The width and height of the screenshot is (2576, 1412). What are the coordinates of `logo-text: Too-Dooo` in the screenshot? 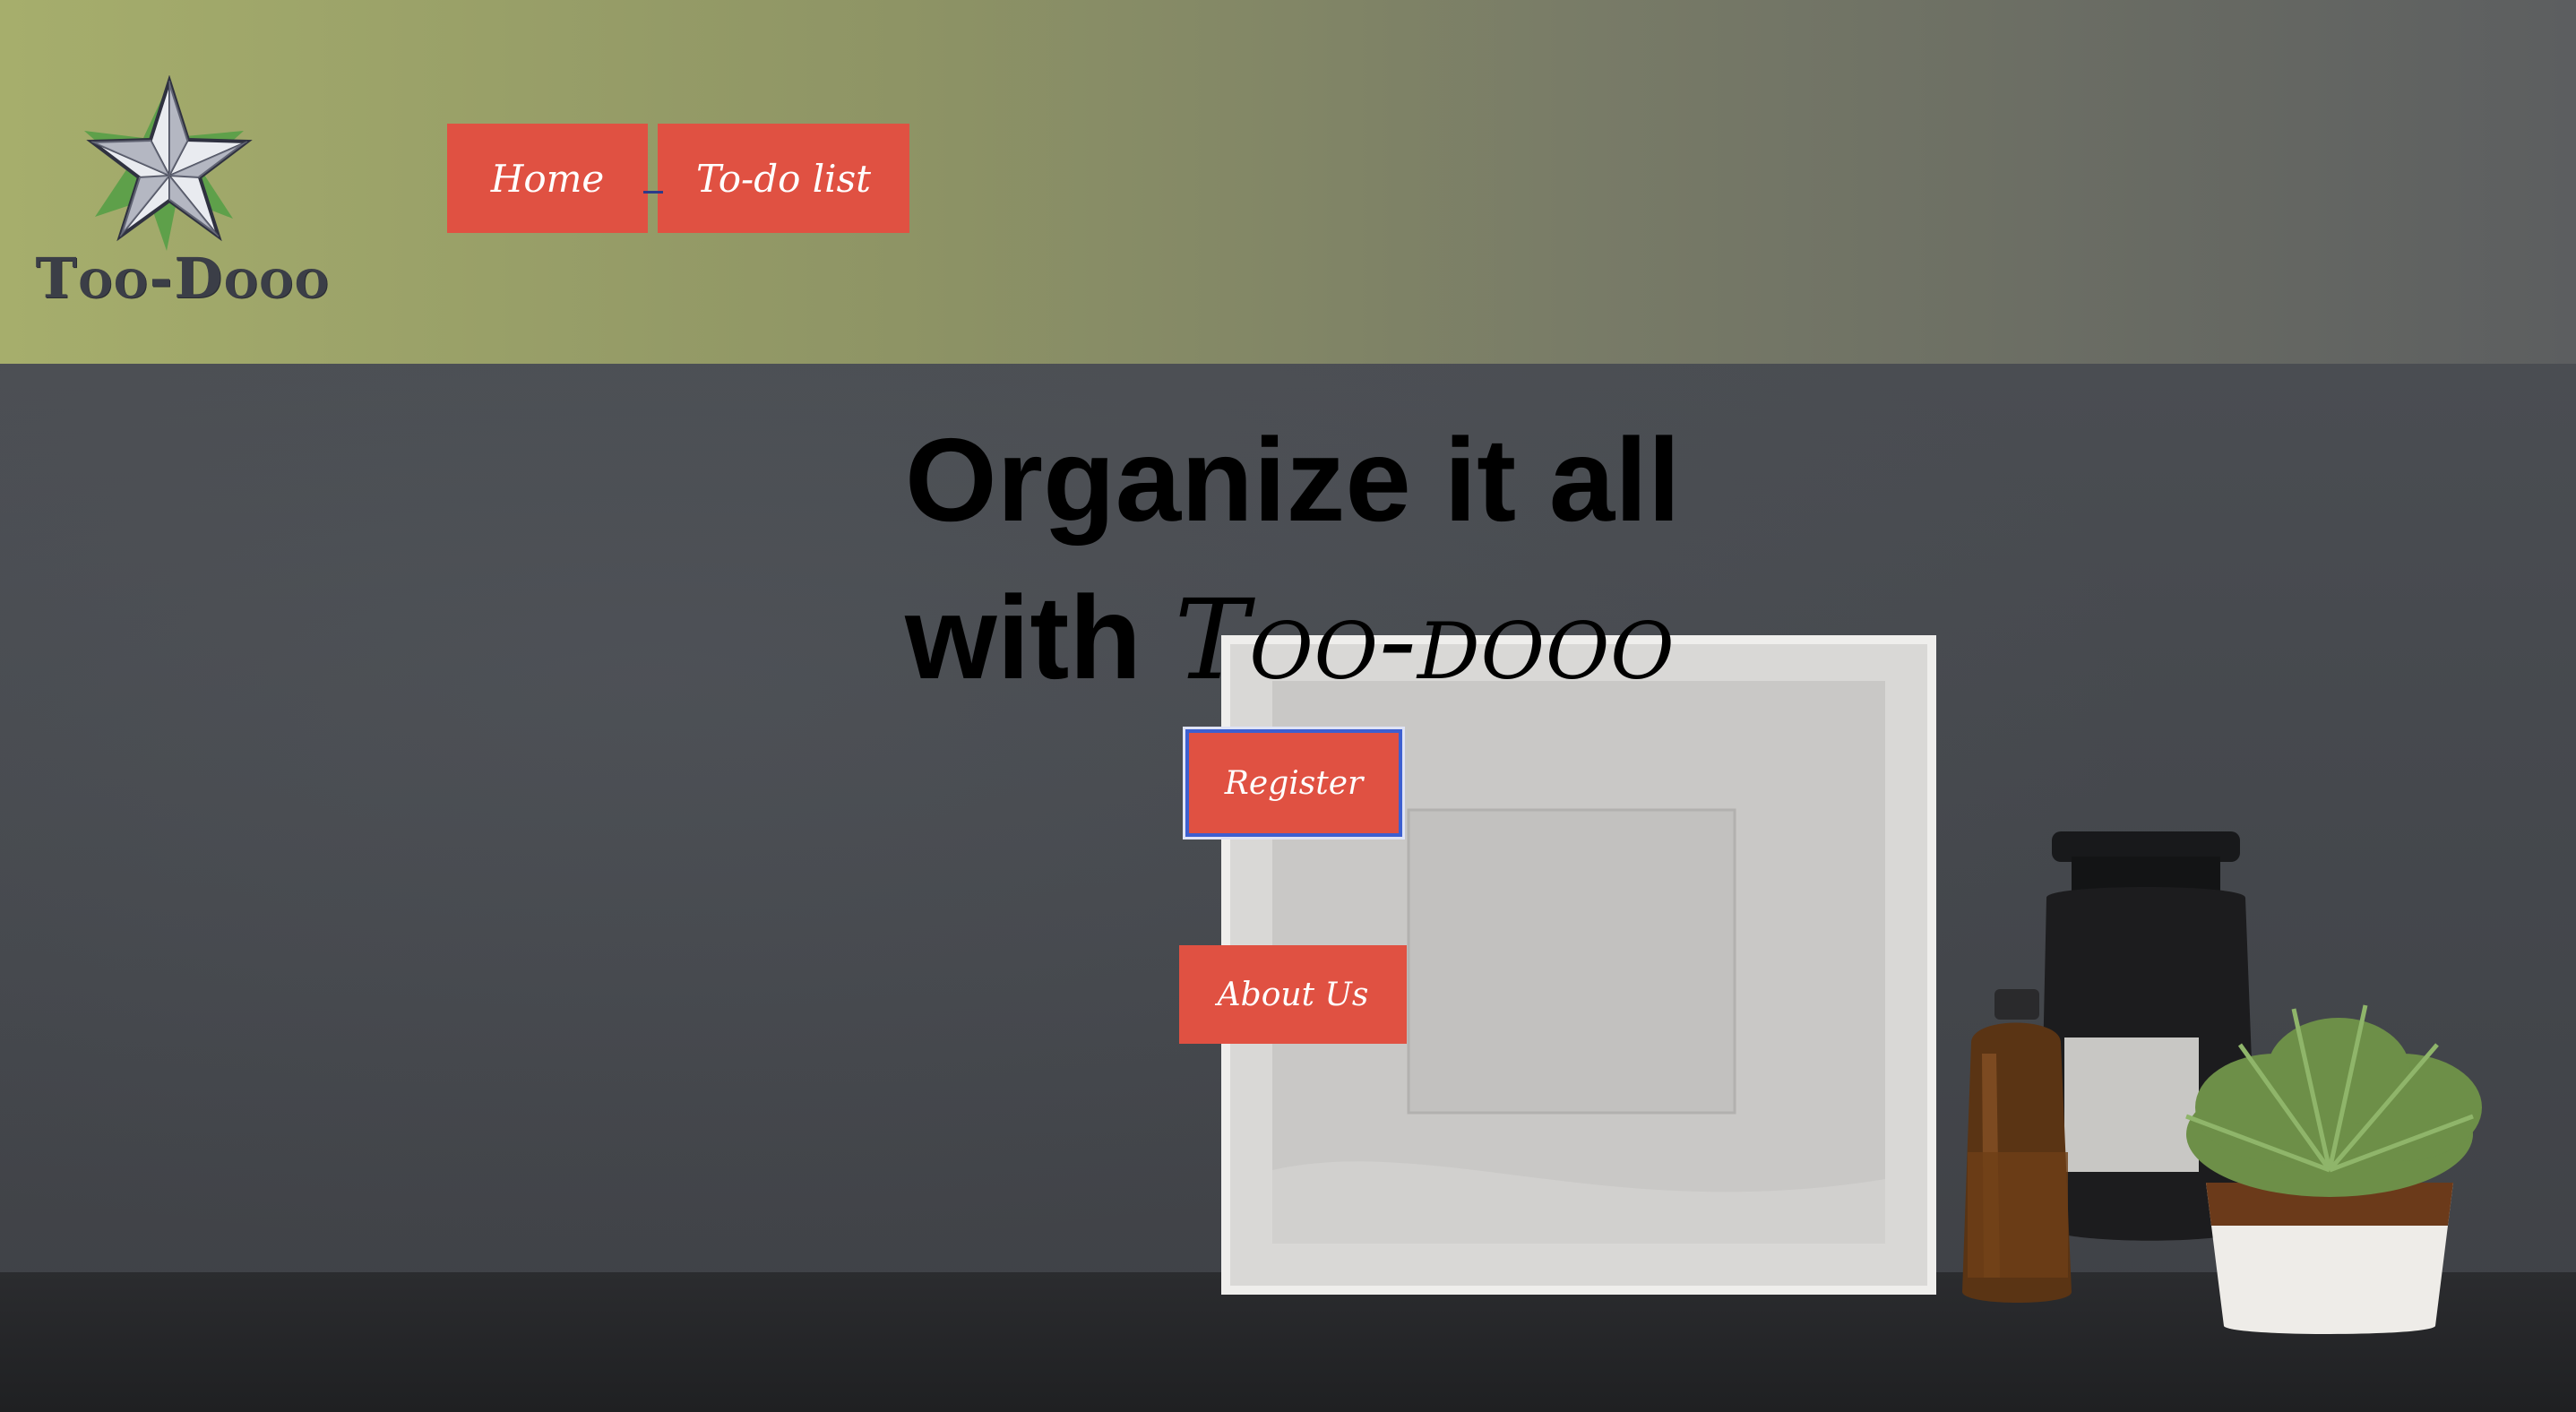 It's located at (183, 278).